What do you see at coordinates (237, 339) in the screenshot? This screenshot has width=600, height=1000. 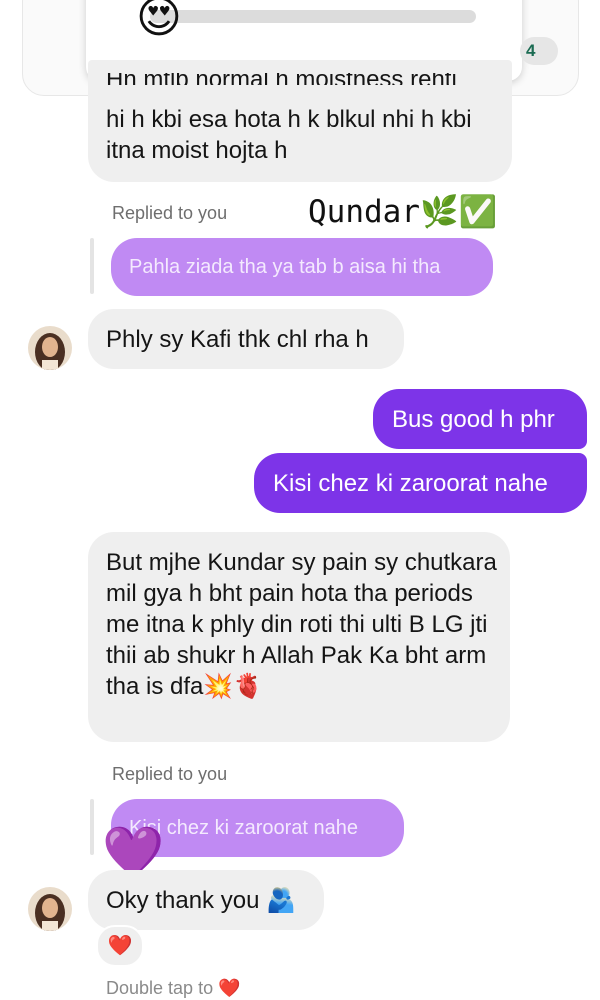 I see `message-text: Phly sy Kafi thk chl rha h` at bounding box center [237, 339].